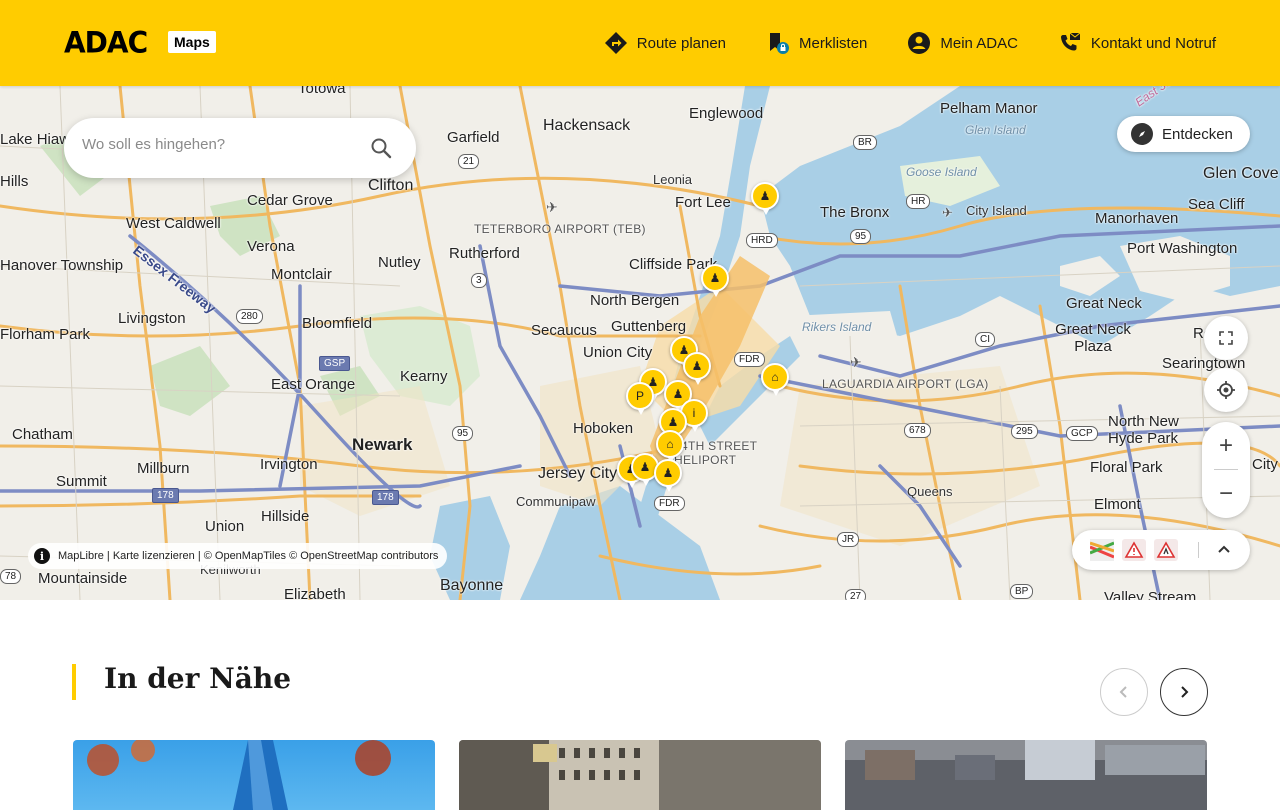 The height and width of the screenshot is (810, 1280). I want to click on nav-mein-adac: Mein ADAC, so click(962, 43).